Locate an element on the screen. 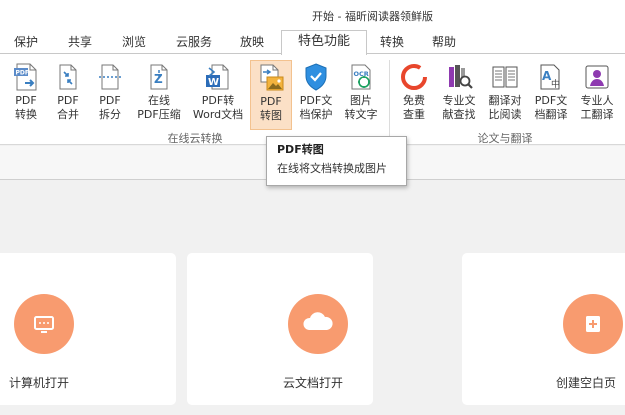 The height and width of the screenshot is (415, 625). pdf-to-word-label-1: PDF转 is located at coordinates (218, 100).